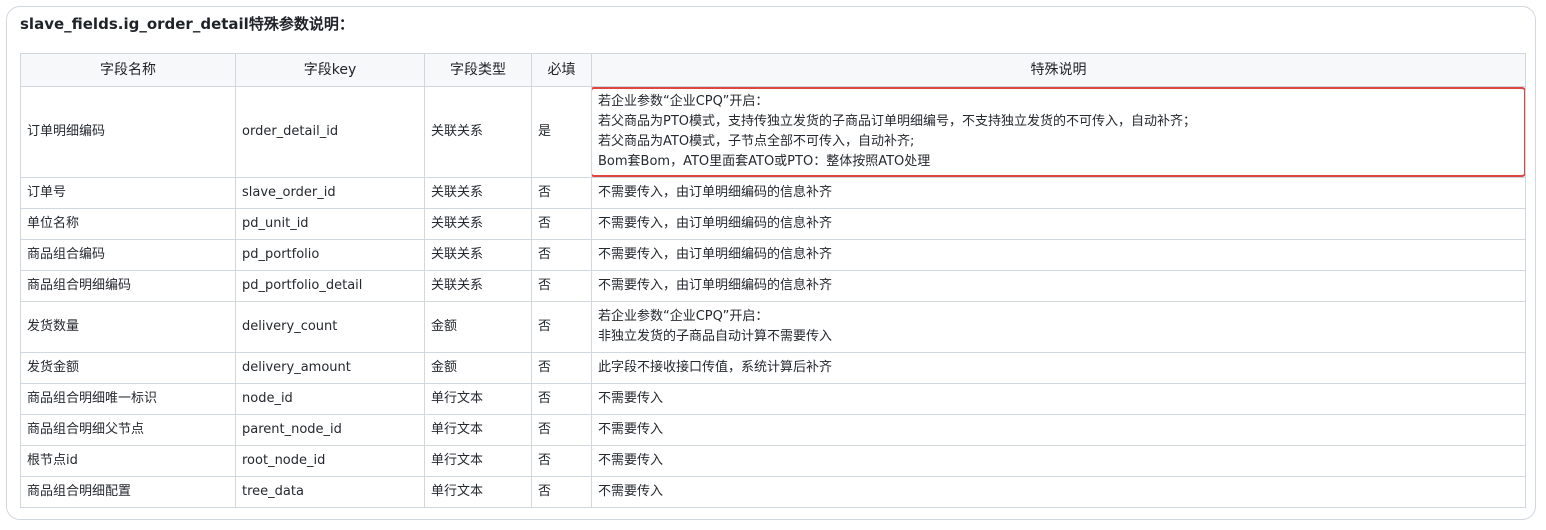 The height and width of the screenshot is (530, 1546). I want to click on cell-name: 单位名称, so click(128, 224).